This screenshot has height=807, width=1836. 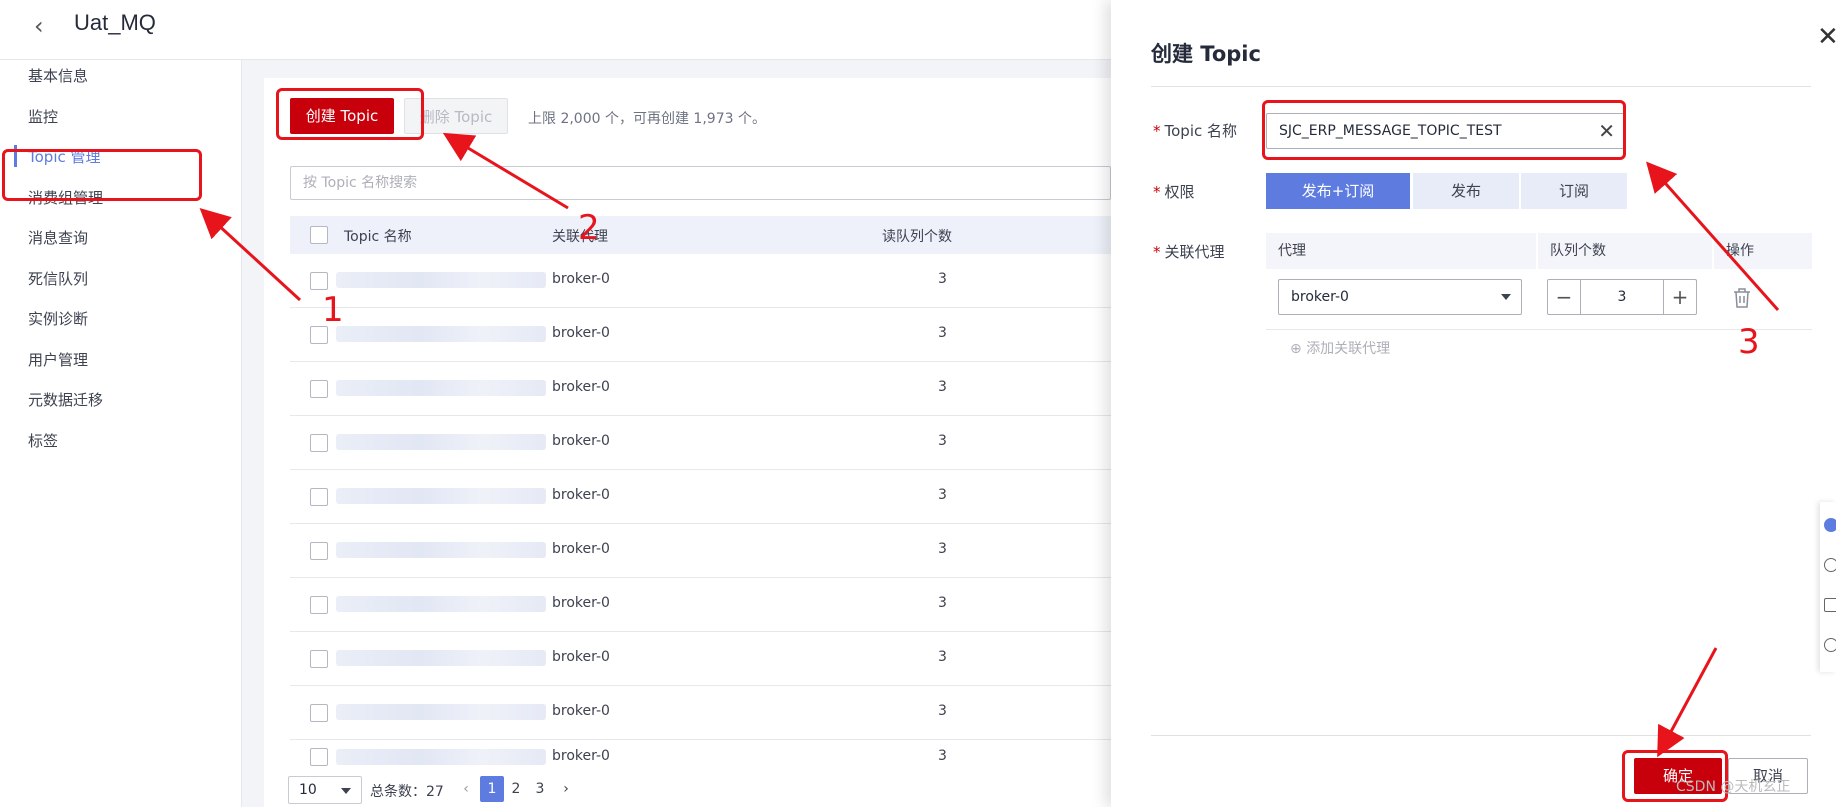 I want to click on annotation-number-3: 3, so click(x=1749, y=342).